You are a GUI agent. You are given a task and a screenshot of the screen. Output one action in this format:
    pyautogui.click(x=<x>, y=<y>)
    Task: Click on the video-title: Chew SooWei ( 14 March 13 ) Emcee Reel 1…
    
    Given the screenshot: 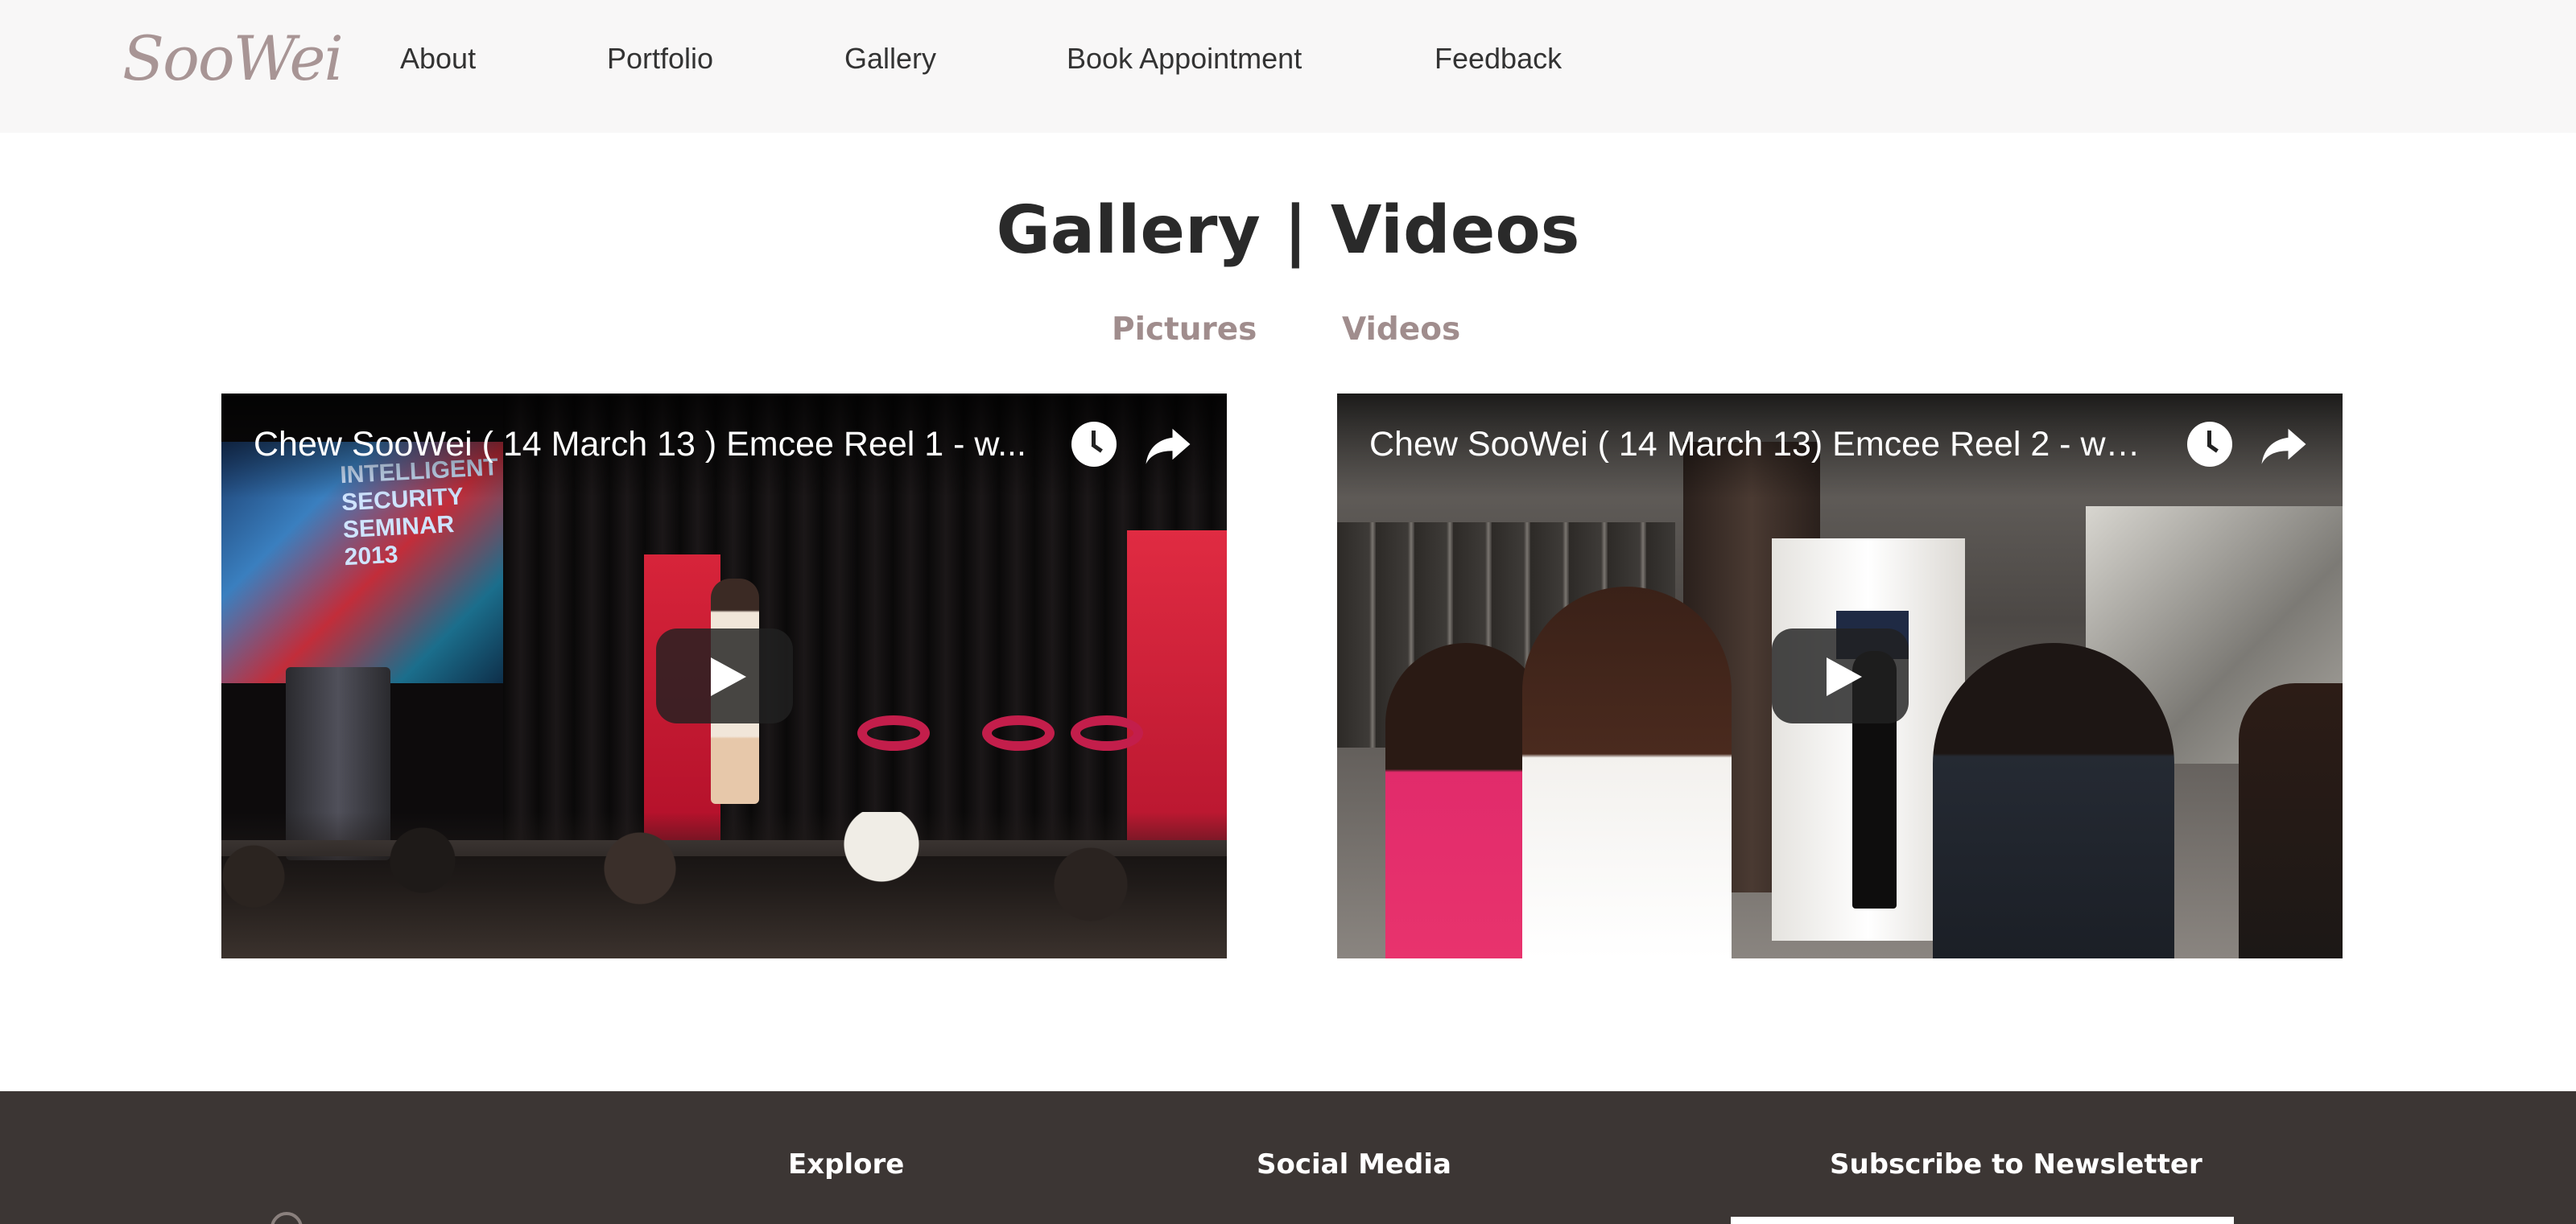 What is the action you would take?
    pyautogui.click(x=644, y=444)
    